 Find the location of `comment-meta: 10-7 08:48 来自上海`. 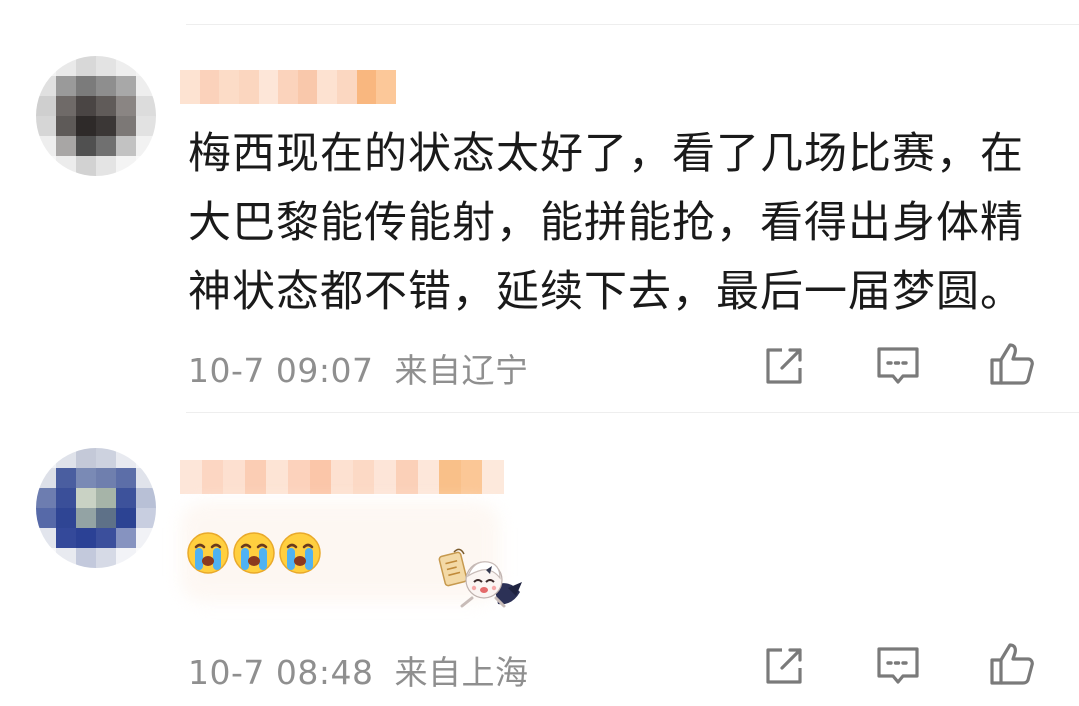

comment-meta: 10-7 08:48 来自上海 is located at coordinates (358, 670).